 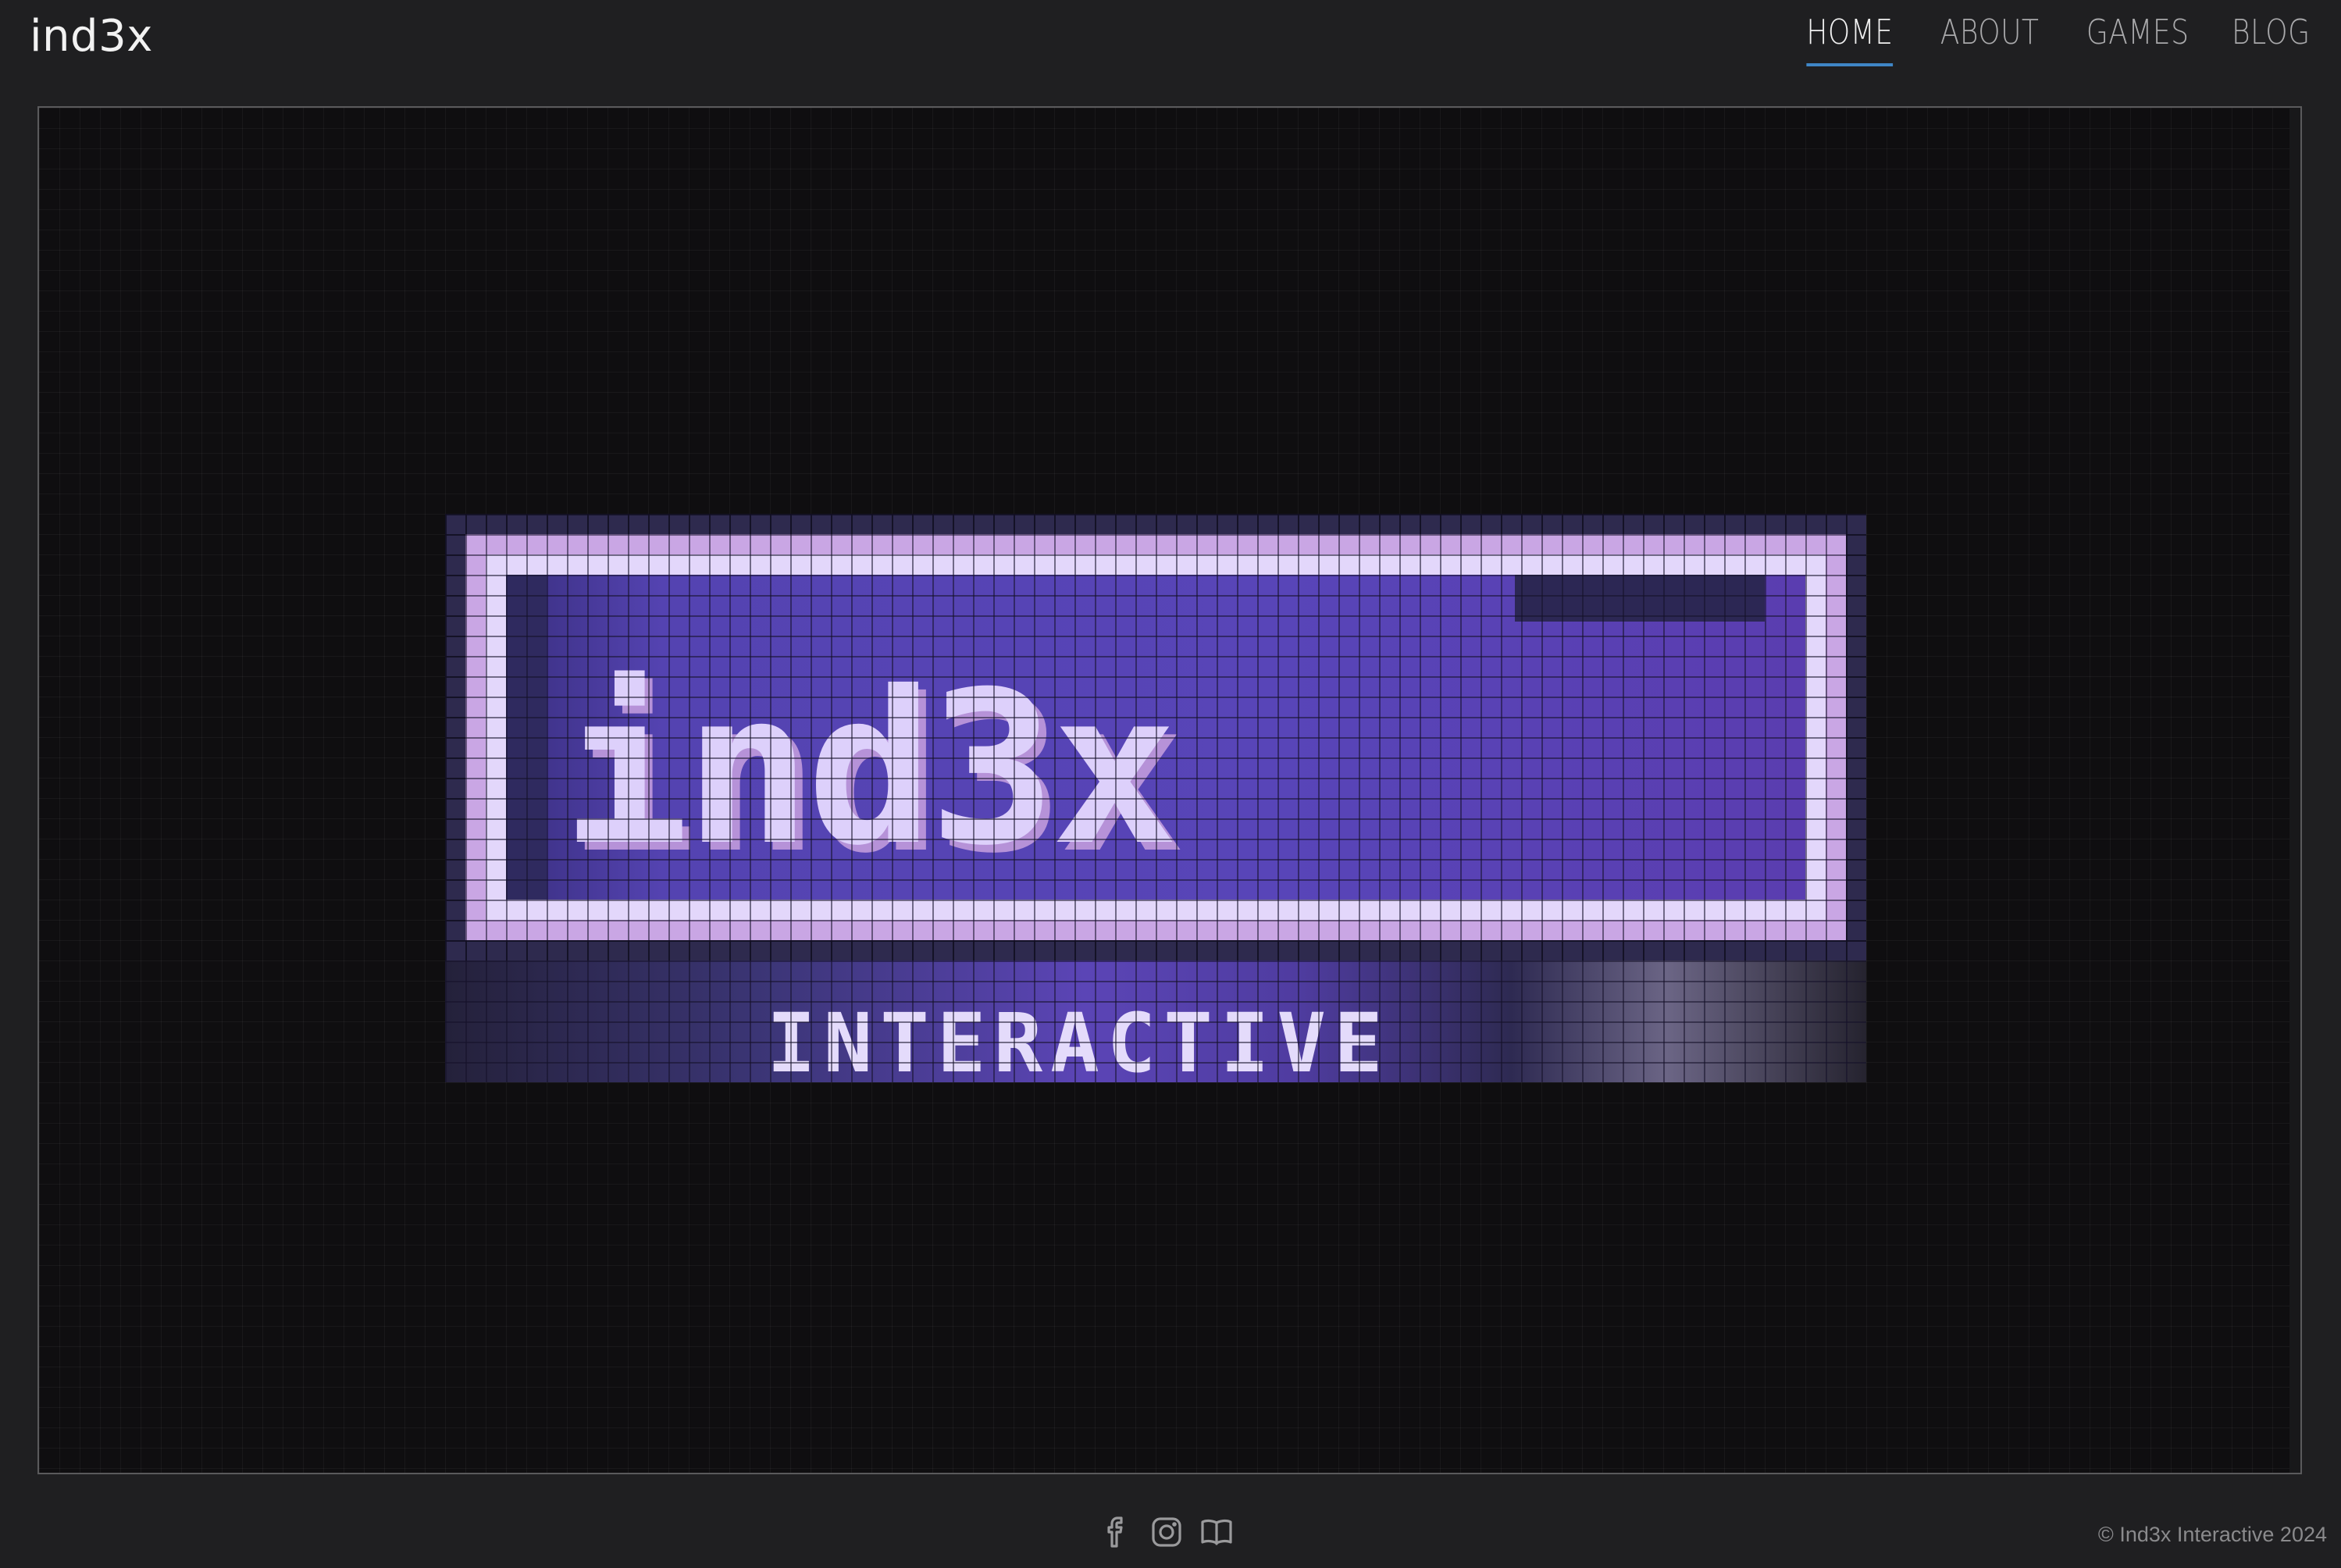 I want to click on social-links, so click(x=1167, y=1532).